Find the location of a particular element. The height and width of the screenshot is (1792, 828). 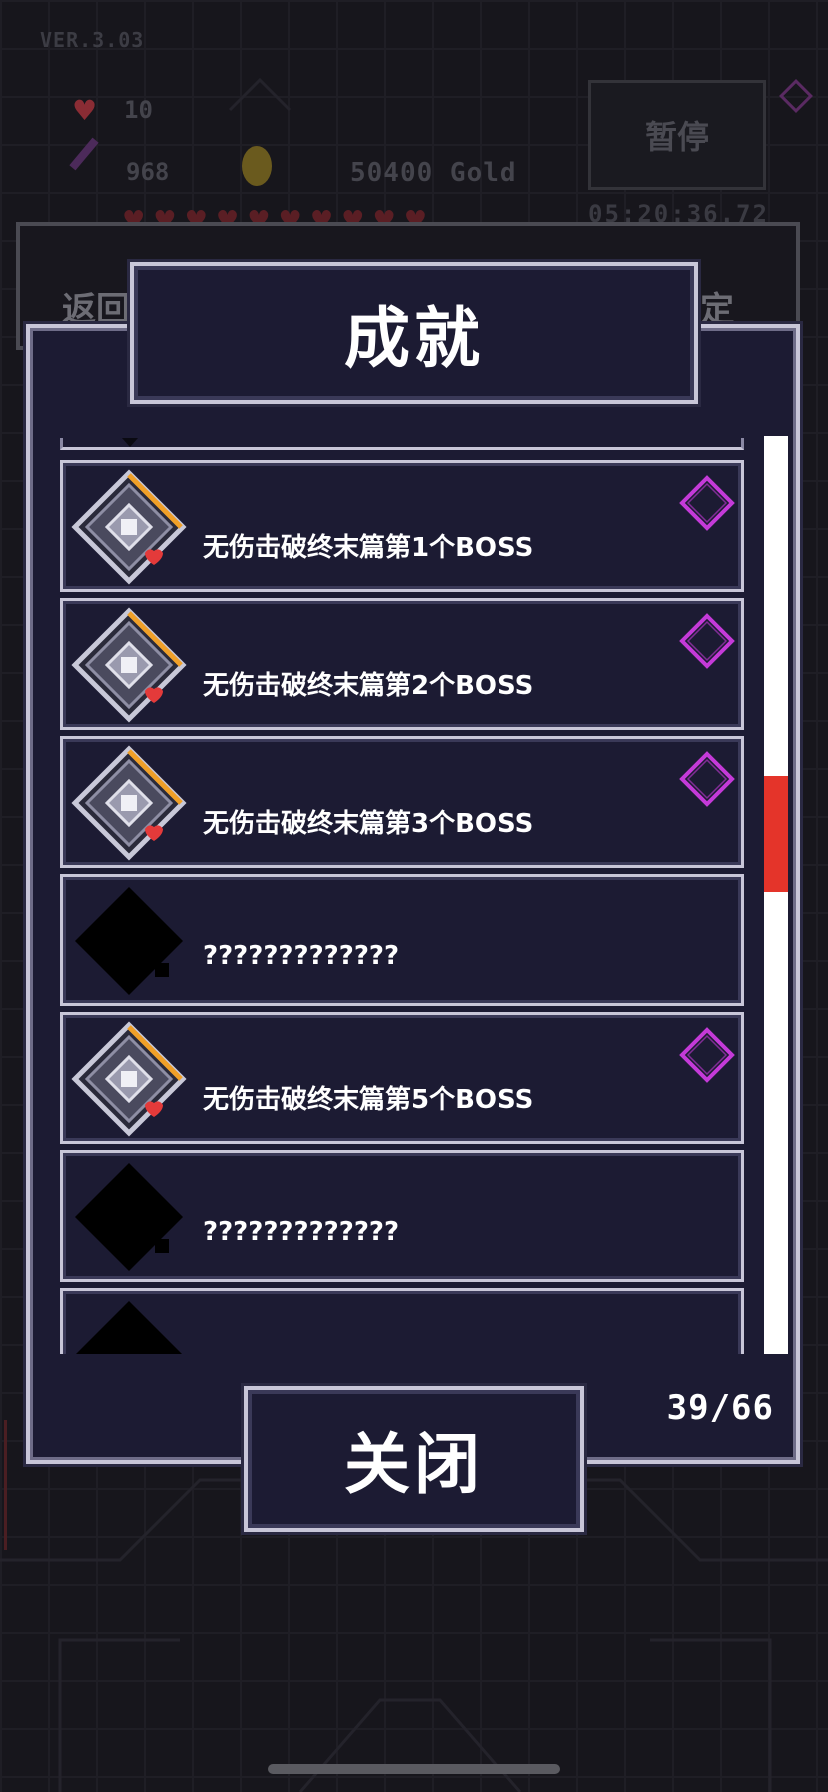

gold-value: 50400 Gold is located at coordinates (433, 173).